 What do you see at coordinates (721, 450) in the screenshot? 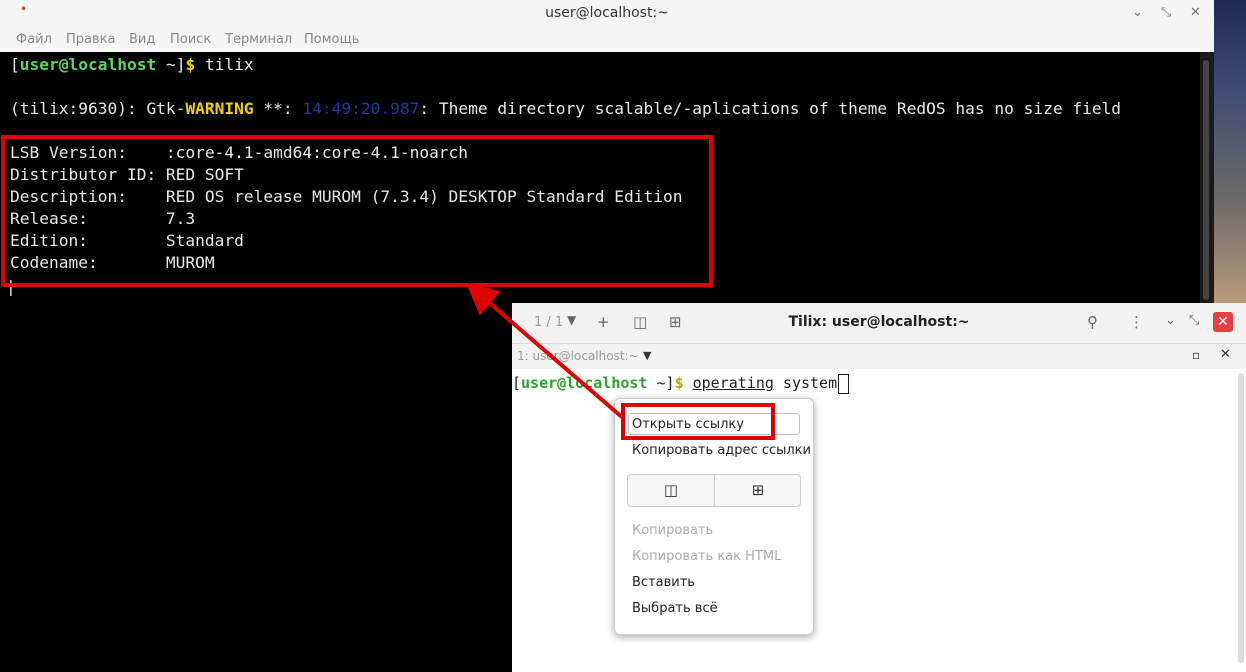
I see `menu-copy-link-address: Копировать адрес ссылки` at bounding box center [721, 450].